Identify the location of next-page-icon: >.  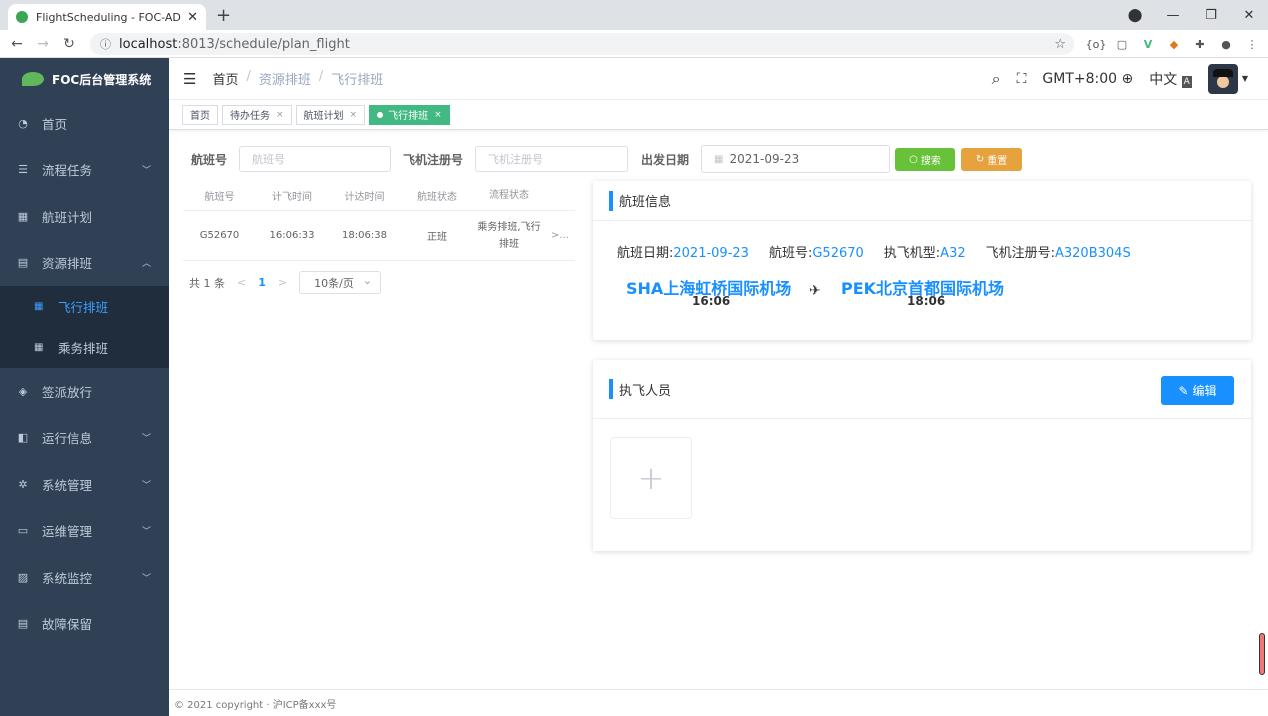
(282, 282).